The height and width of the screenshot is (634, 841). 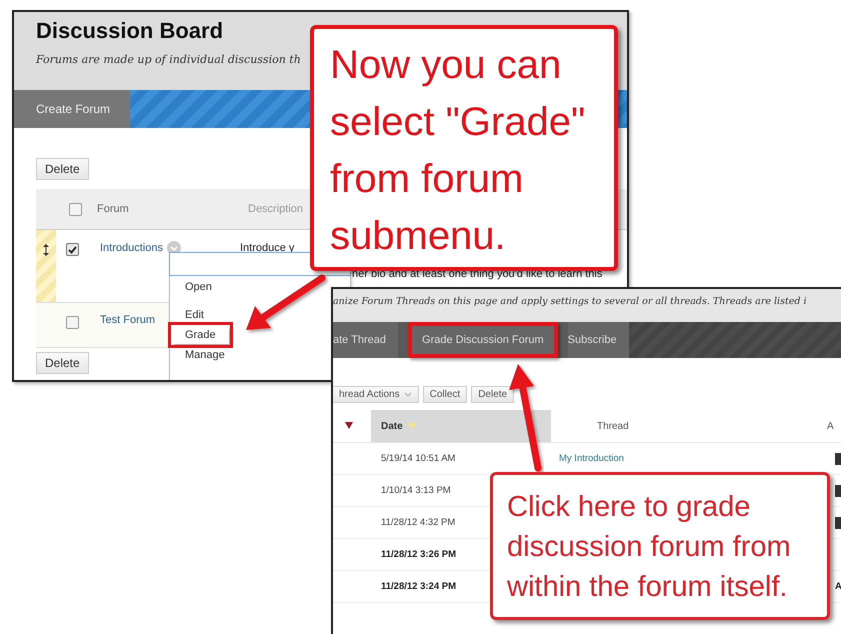 I want to click on menu-item: Edit, so click(x=194, y=315).